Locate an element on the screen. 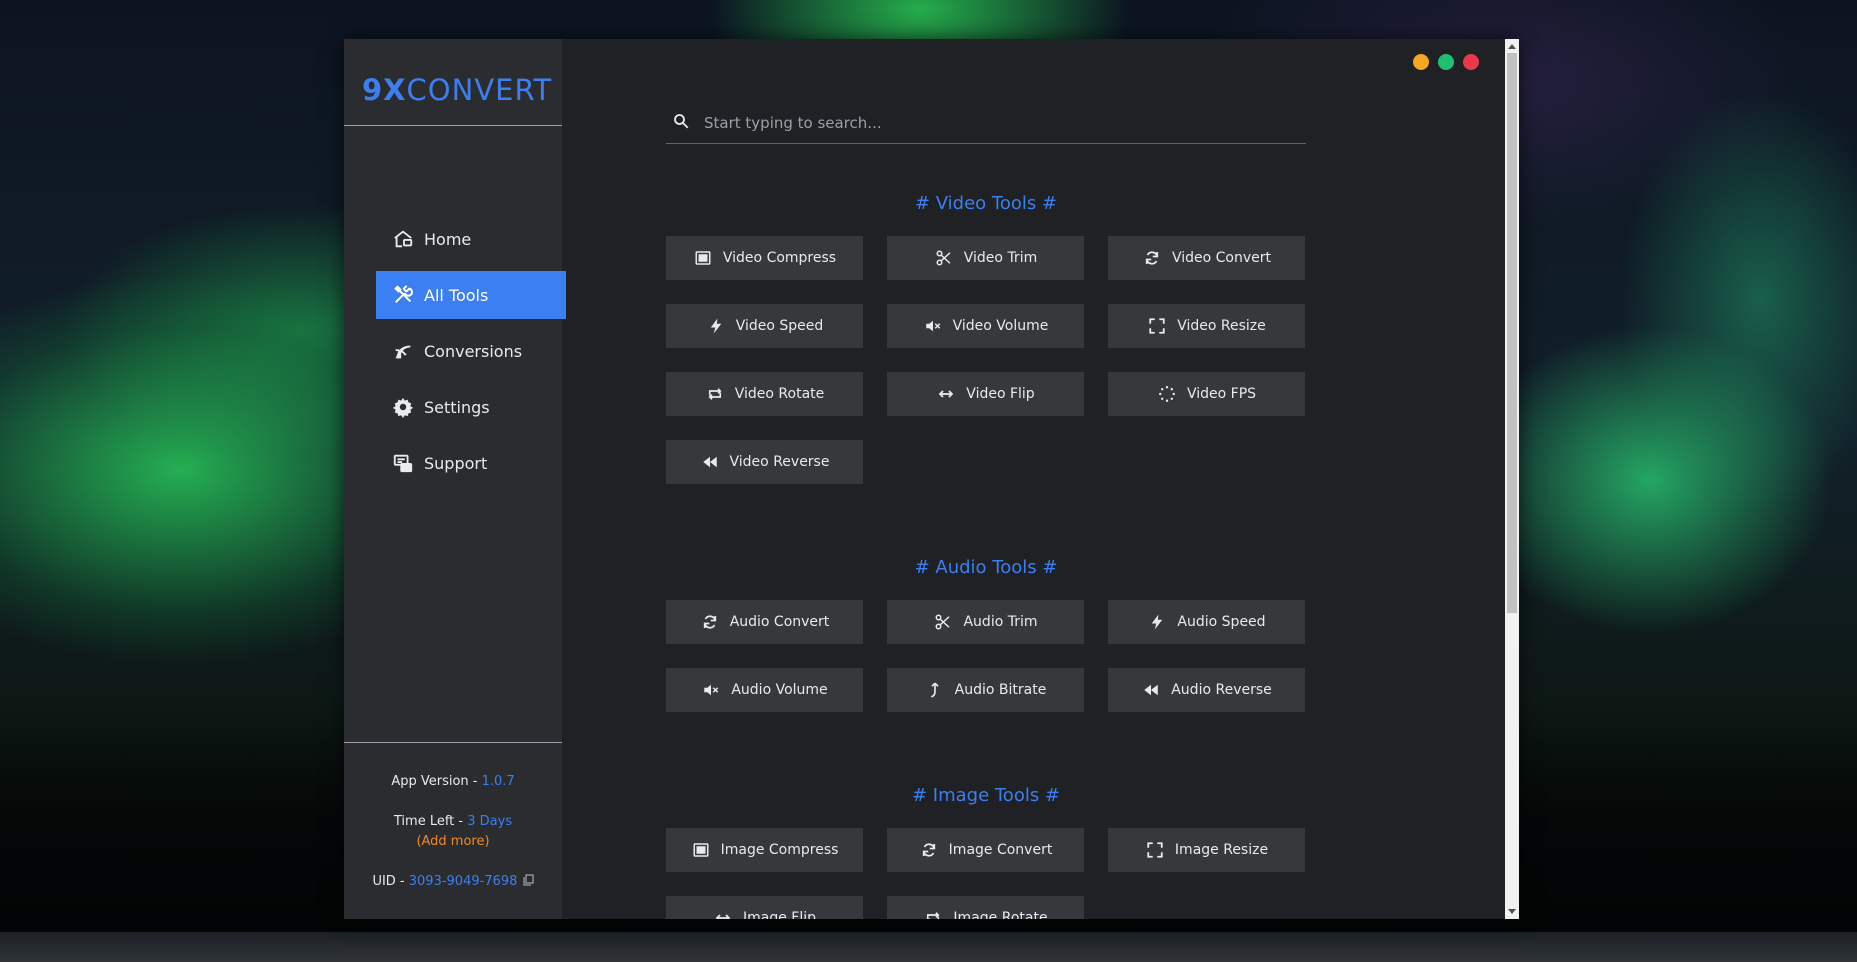  section-title-image: # Image Tools # is located at coordinates (986, 795).